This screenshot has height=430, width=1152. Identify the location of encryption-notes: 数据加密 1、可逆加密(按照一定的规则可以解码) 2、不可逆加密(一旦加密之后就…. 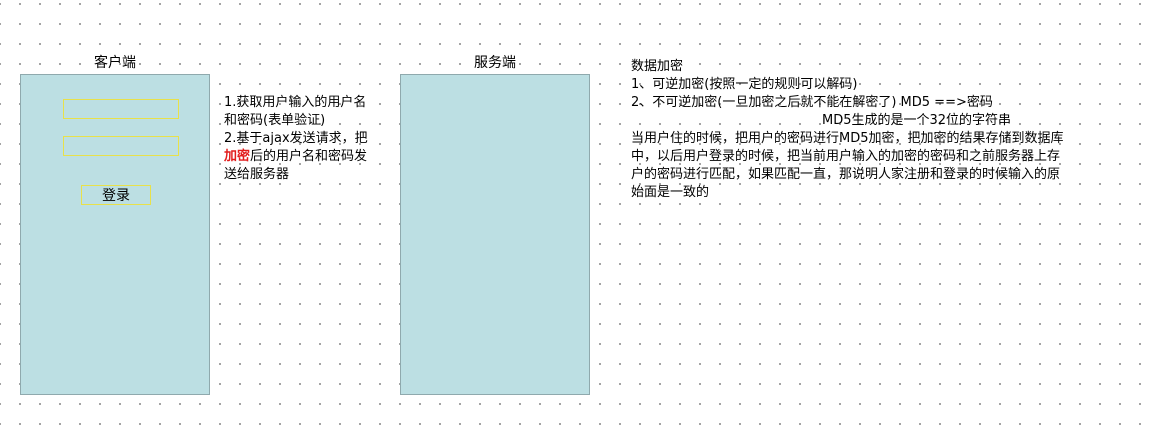
(847, 130).